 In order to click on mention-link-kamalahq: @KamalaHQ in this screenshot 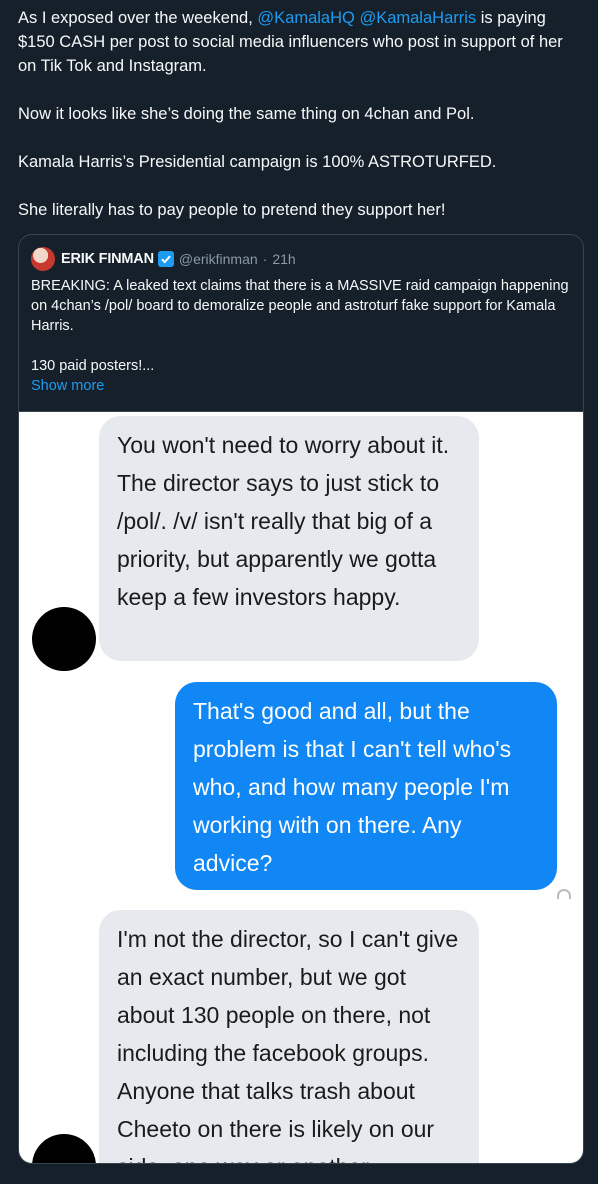, I will do `click(305, 18)`.